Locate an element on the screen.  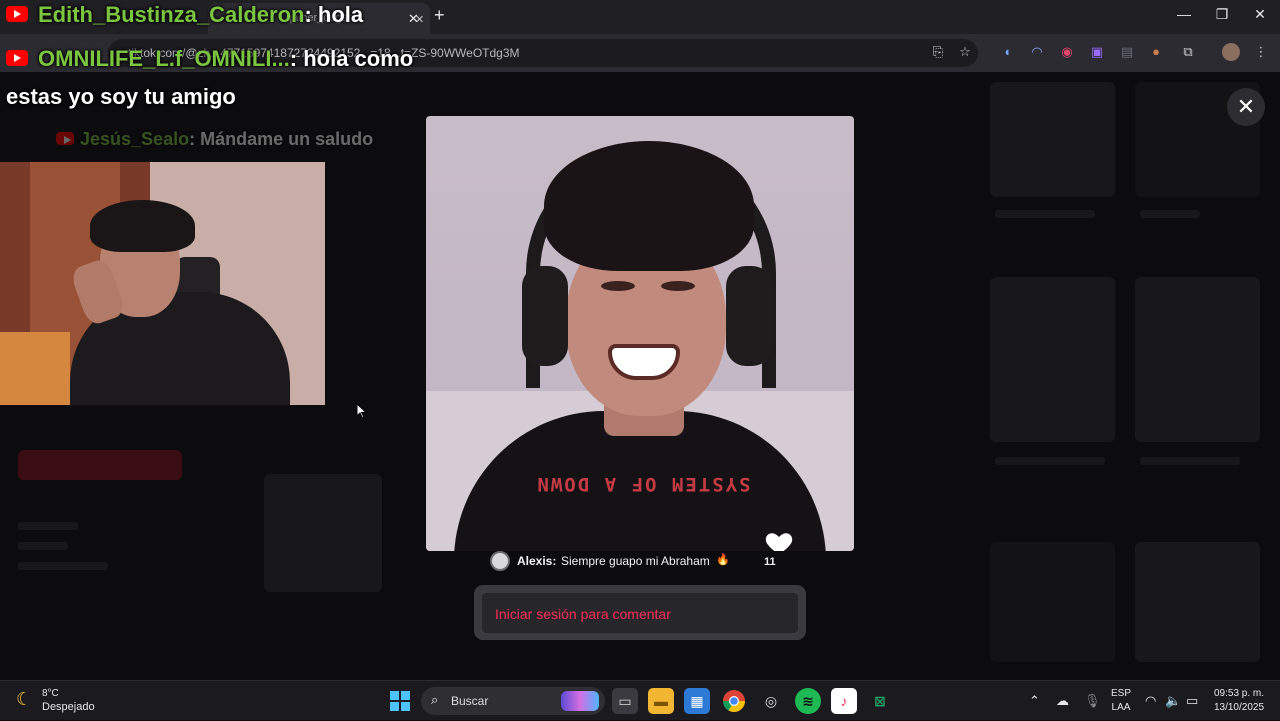
extension-audio-icon: ◖ is located at coordinates (1007, 52).